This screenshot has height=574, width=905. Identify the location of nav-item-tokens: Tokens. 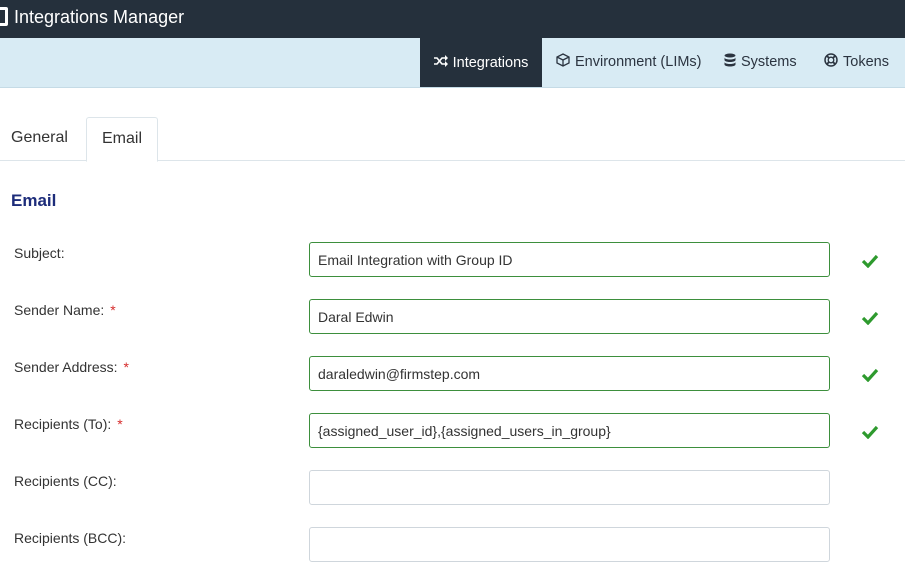
(856, 62).